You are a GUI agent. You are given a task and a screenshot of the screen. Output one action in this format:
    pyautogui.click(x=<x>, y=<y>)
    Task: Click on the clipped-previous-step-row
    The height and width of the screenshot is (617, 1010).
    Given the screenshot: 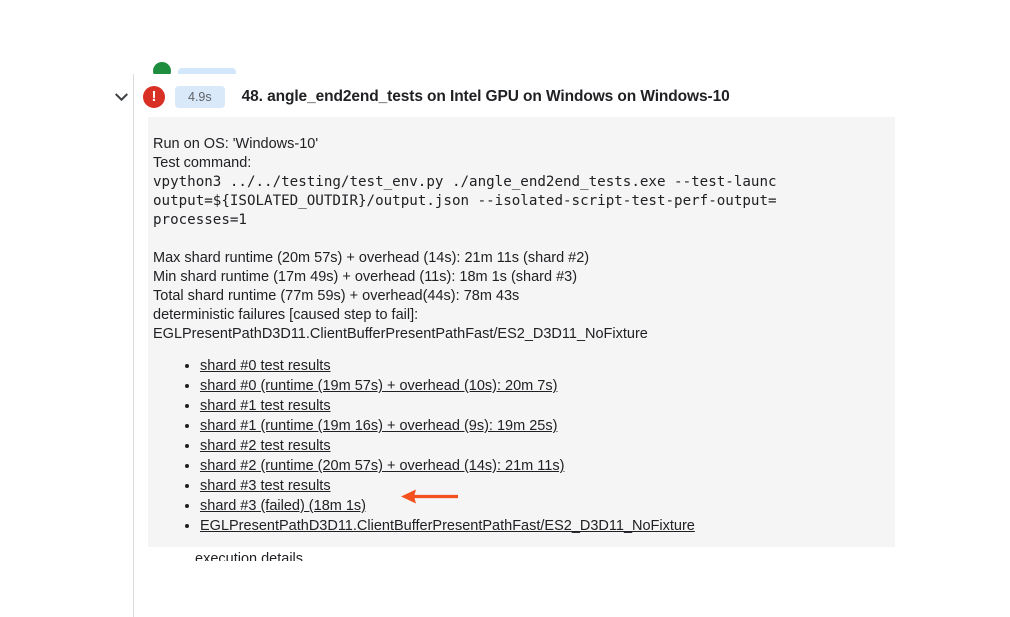 What is the action you would take?
    pyautogui.click(x=505, y=37)
    